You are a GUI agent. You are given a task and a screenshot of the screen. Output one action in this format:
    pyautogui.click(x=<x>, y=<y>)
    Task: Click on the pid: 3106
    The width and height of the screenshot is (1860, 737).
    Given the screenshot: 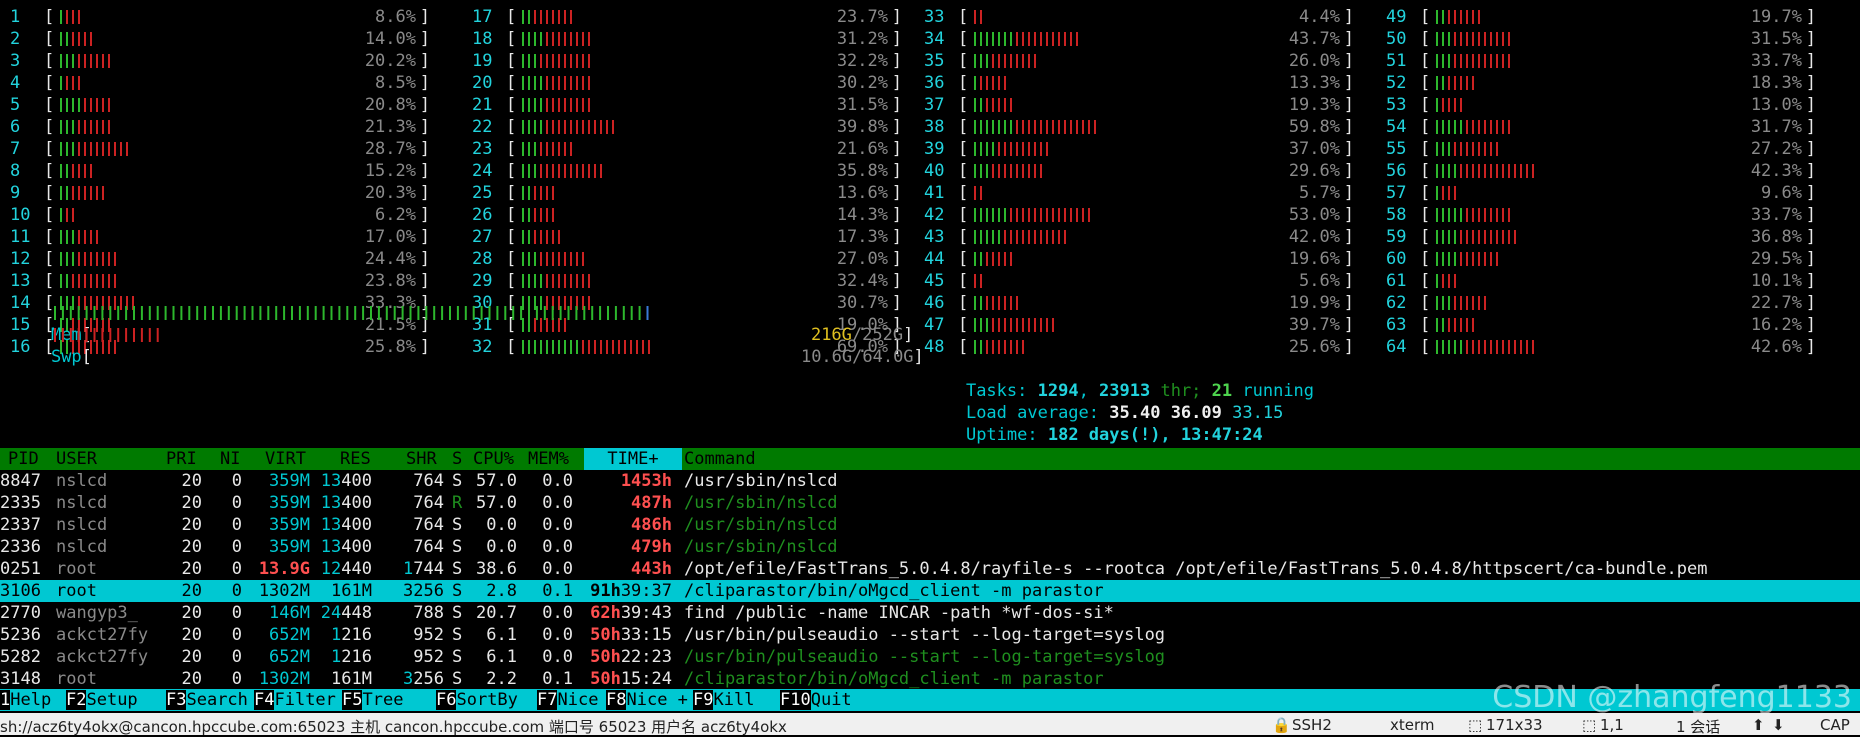 What is the action you would take?
    pyautogui.click(x=20, y=591)
    